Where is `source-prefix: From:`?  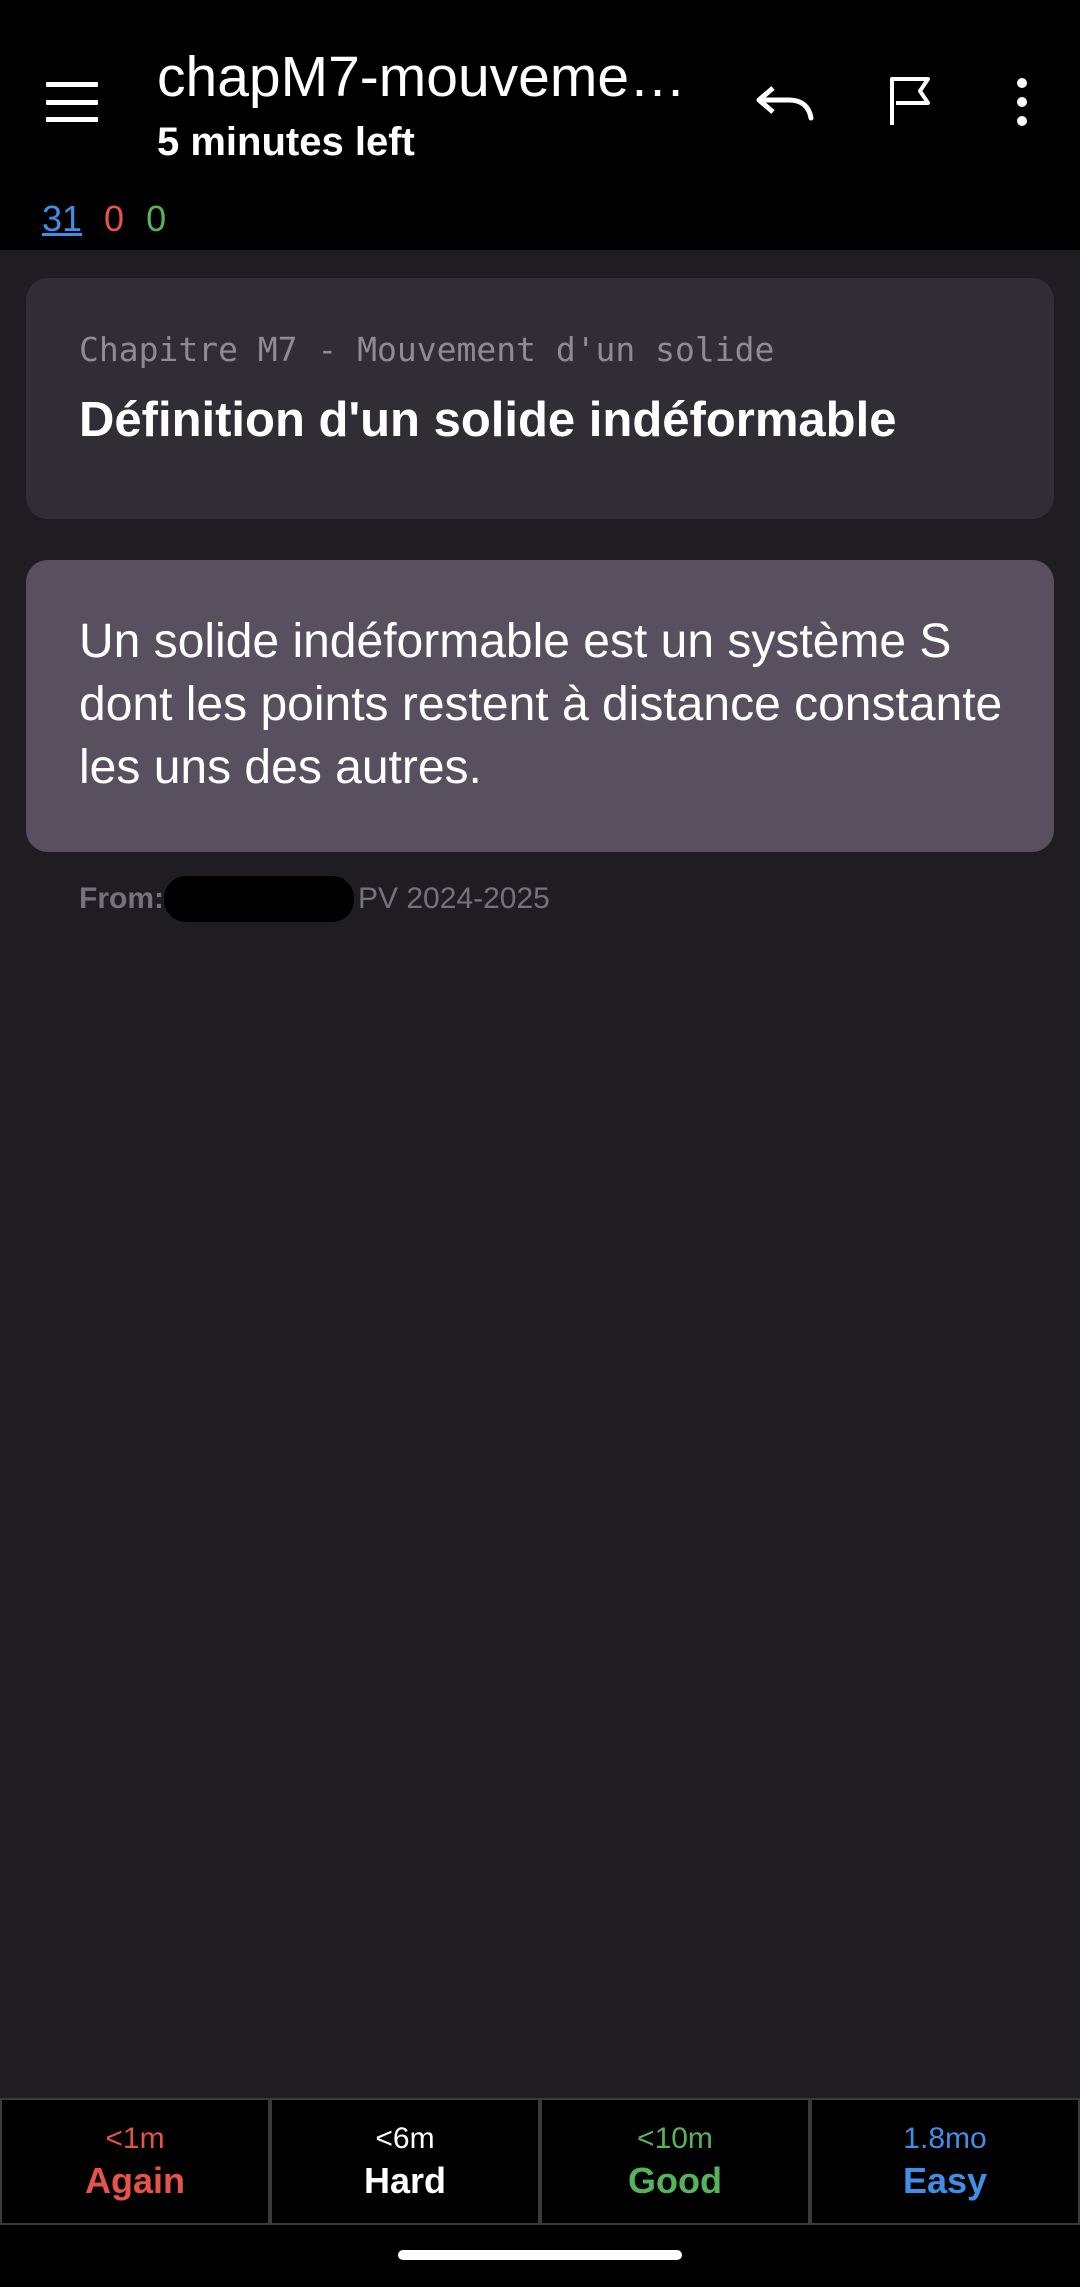 source-prefix: From: is located at coordinates (121, 898).